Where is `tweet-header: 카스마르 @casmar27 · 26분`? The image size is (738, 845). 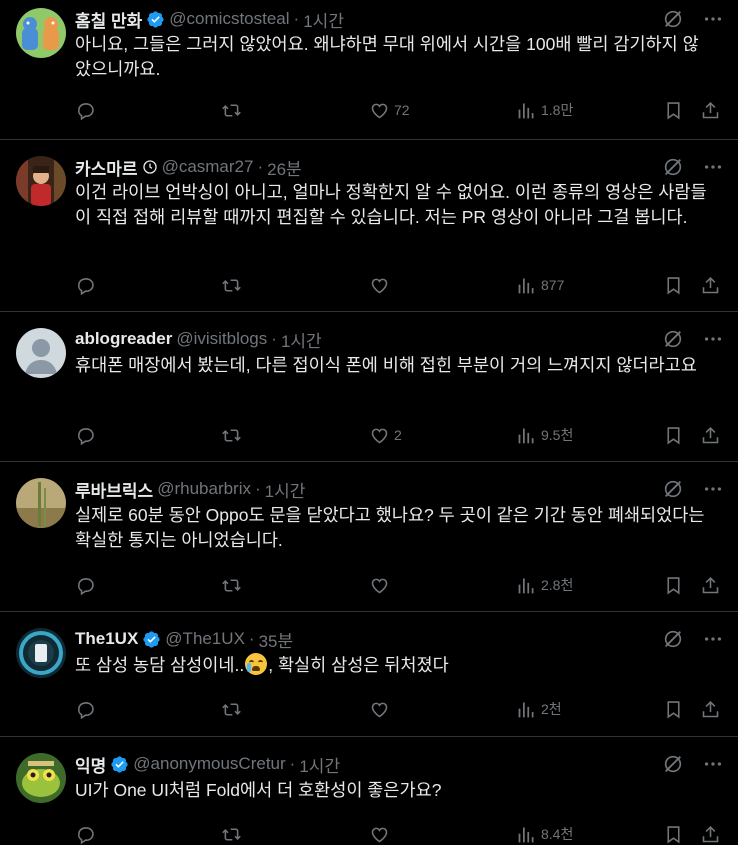
tweet-header: 카스마르 @casmar27 · 26분 is located at coordinates (188, 167).